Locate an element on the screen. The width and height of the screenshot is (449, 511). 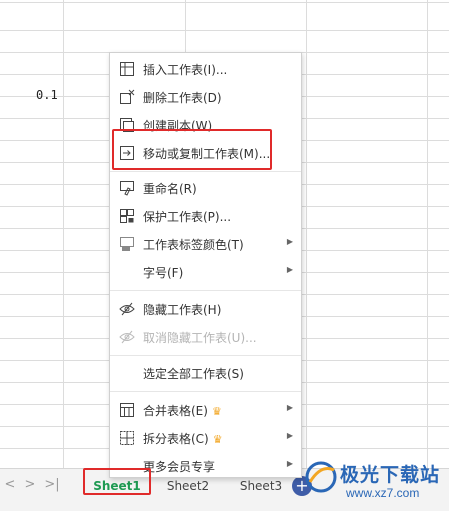
next-sheet-nav-button: > is located at coordinates (30, 485).